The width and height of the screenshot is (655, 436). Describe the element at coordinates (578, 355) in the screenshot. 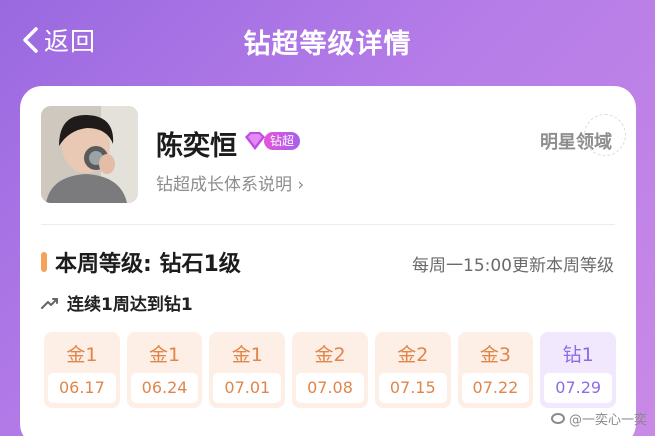

I see `week-level: 钻1` at that location.